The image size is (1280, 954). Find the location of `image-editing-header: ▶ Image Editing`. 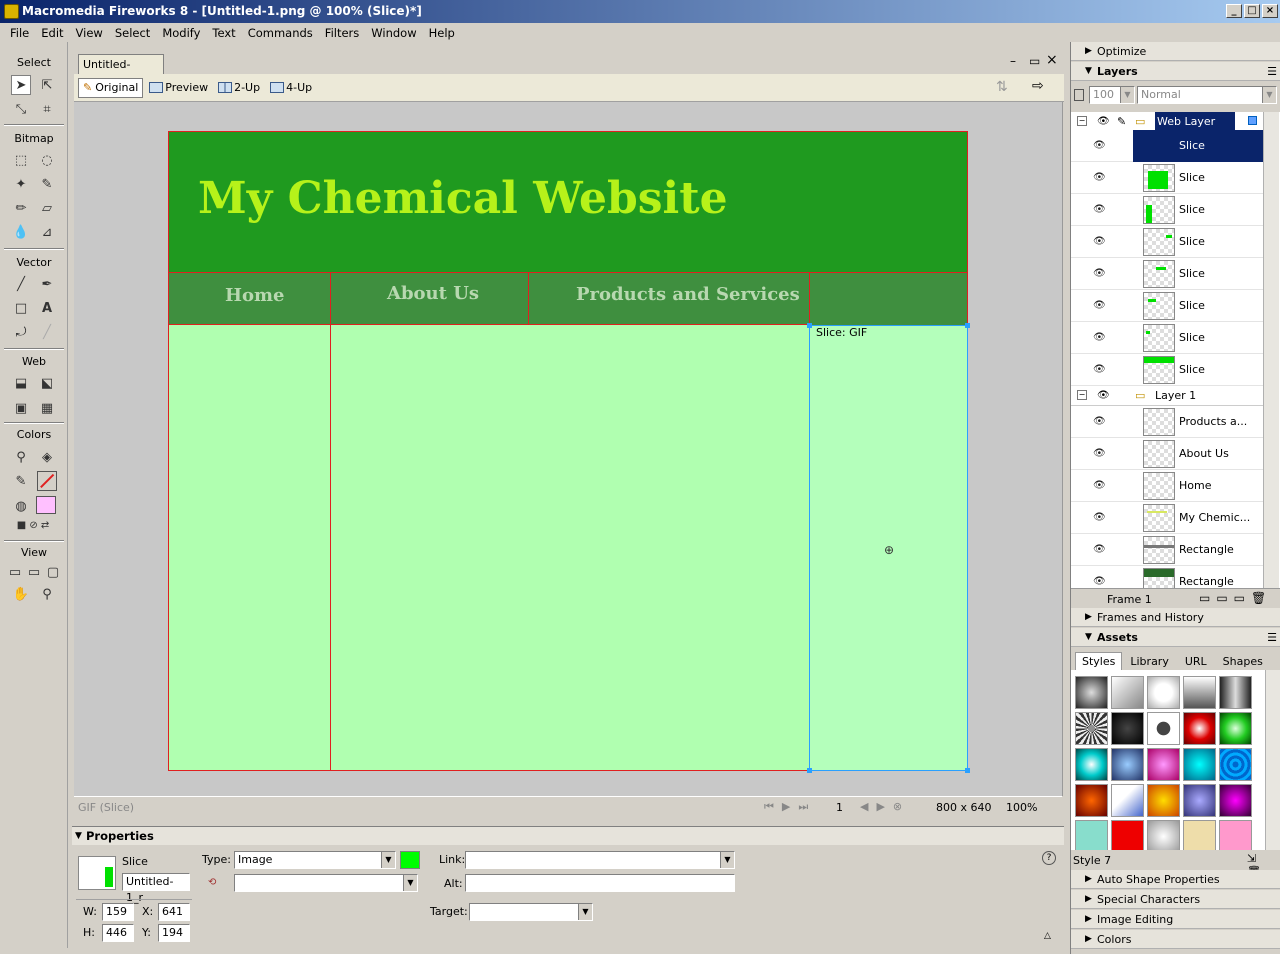

image-editing-header: ▶ Image Editing is located at coordinates (1175, 919).